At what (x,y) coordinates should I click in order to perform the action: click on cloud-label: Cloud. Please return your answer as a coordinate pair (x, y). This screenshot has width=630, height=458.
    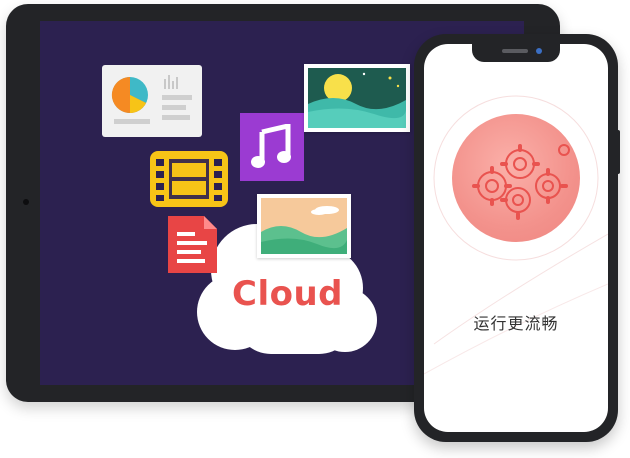
    Looking at the image, I should click on (288, 294).